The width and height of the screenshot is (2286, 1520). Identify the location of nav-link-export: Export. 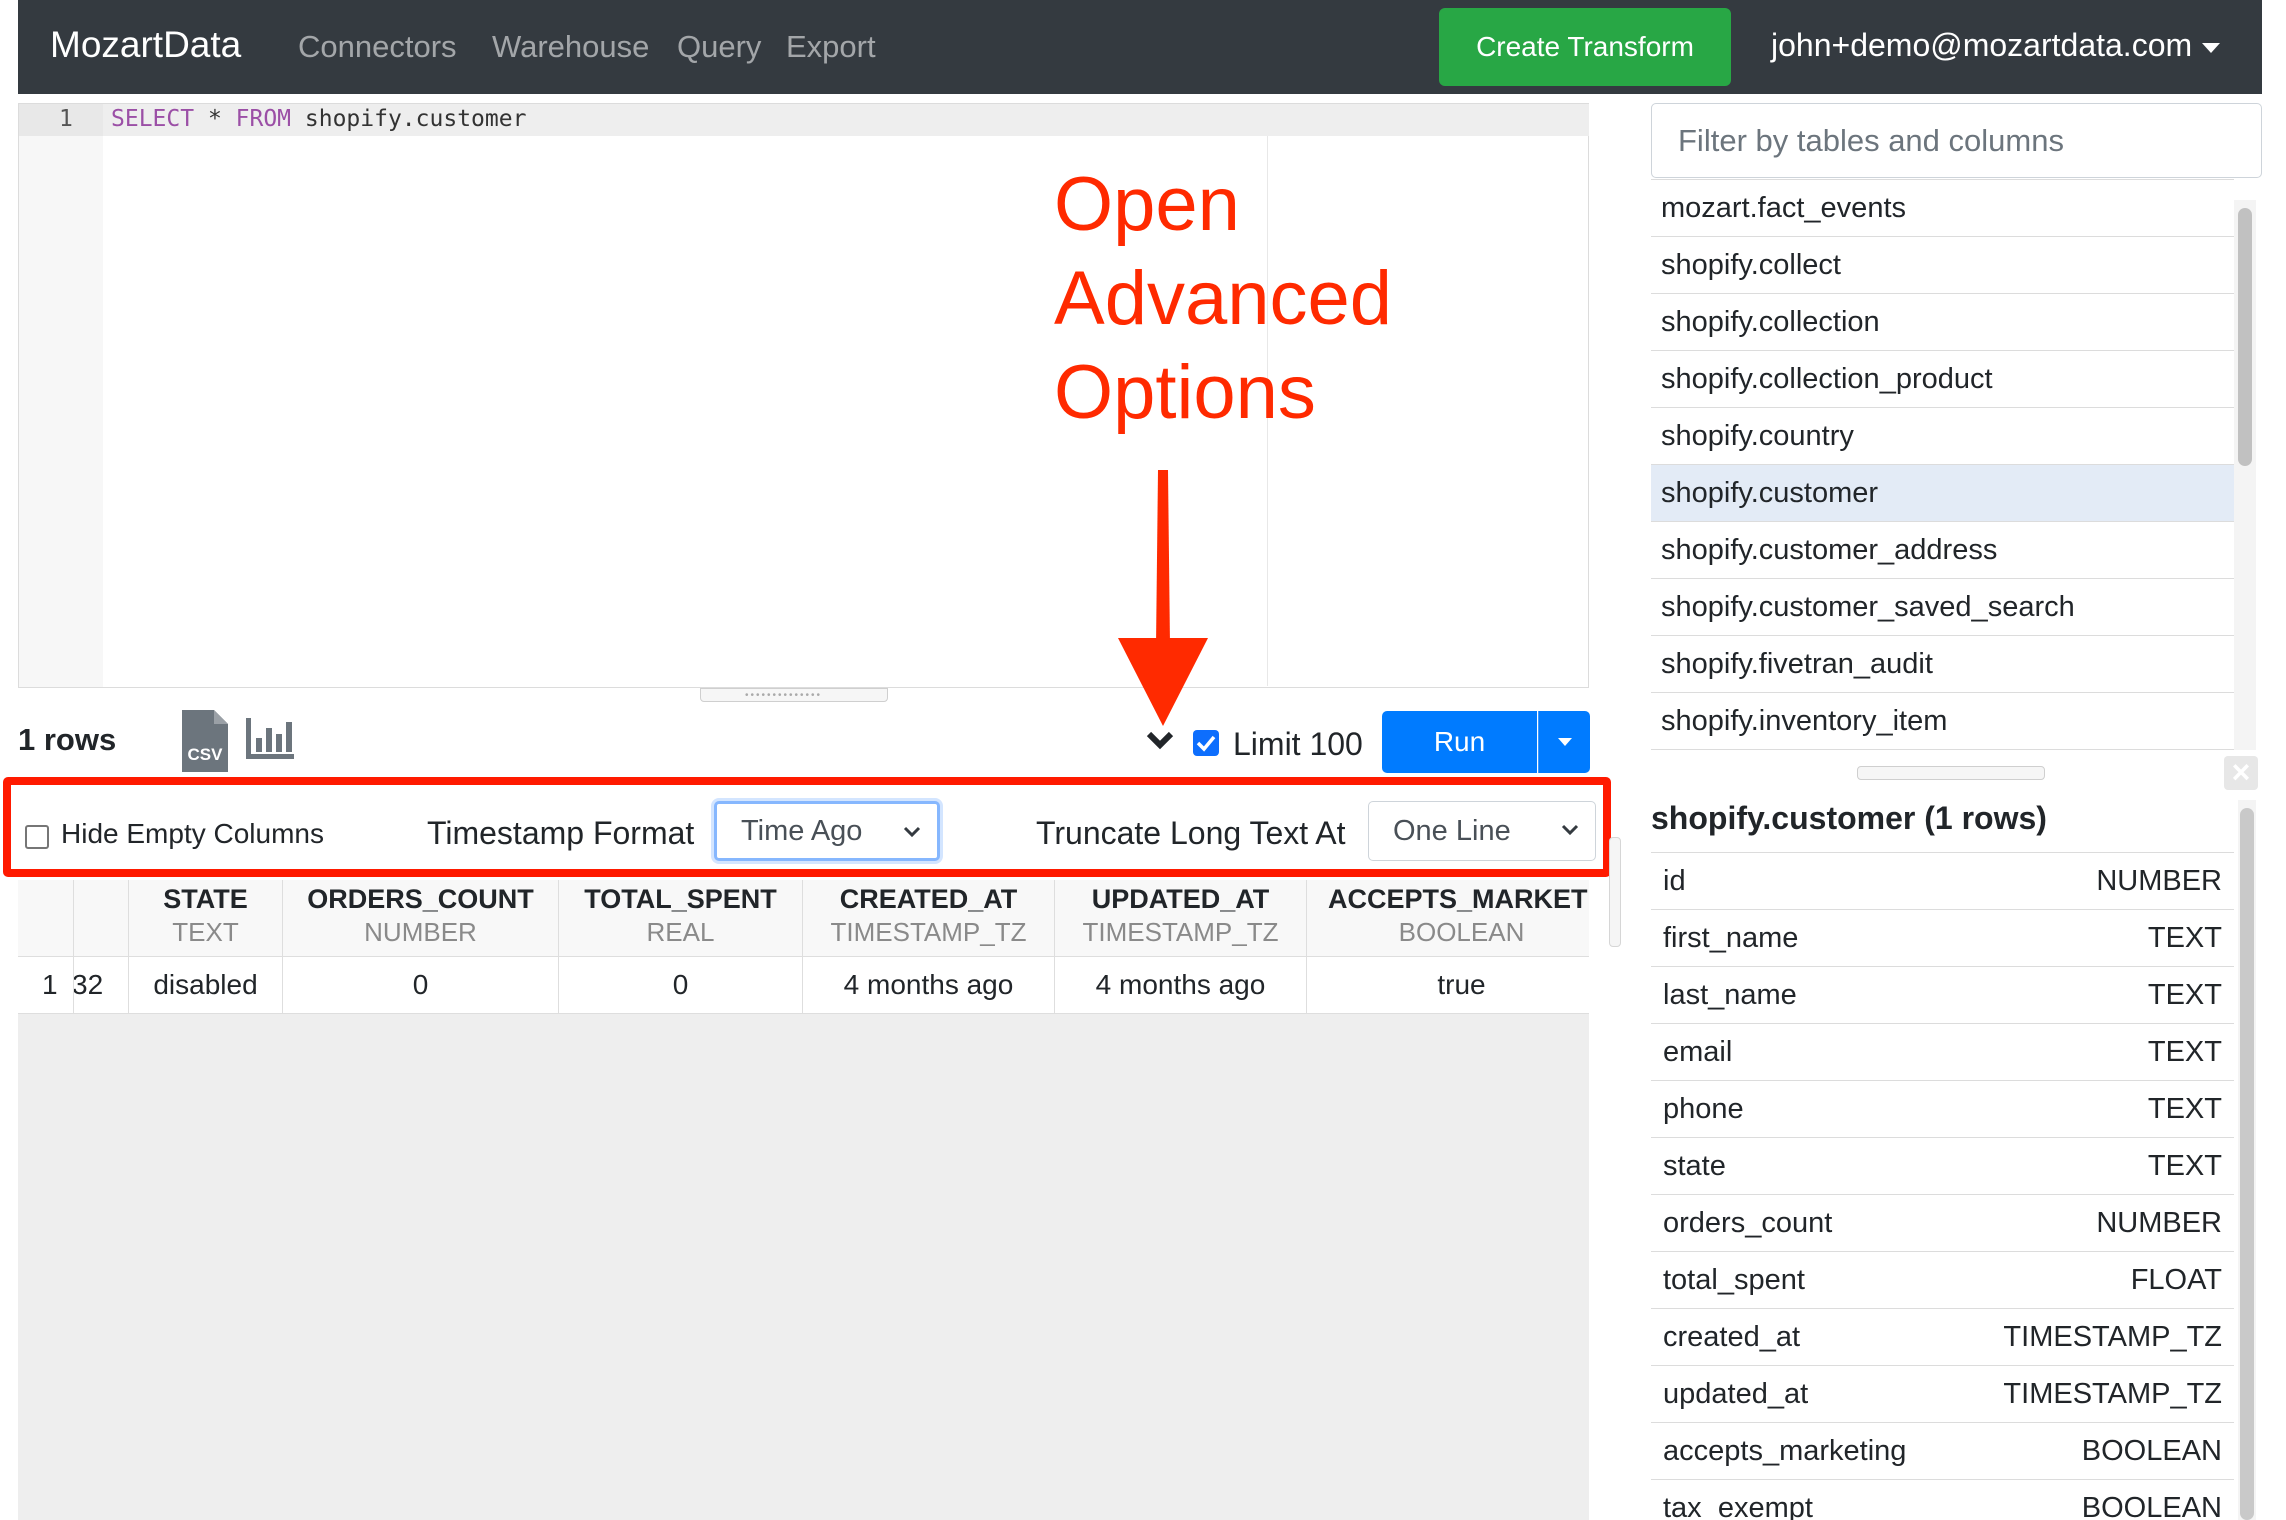
(831, 47).